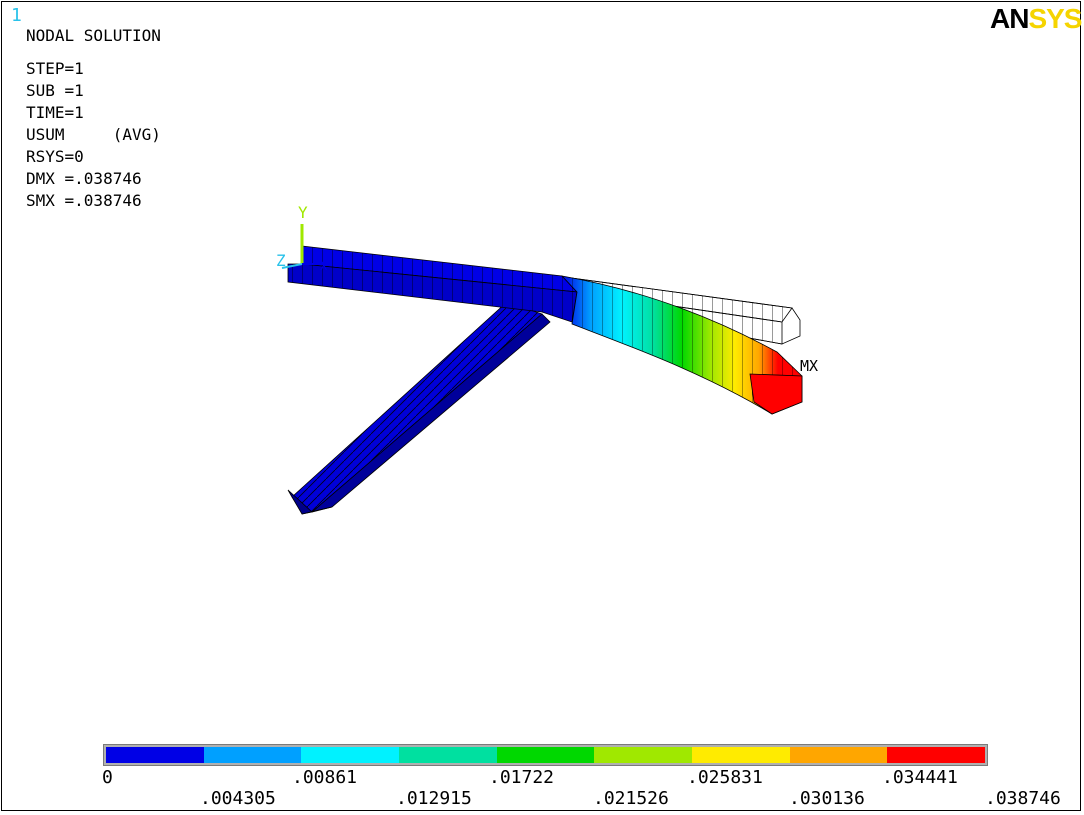  I want to click on legend-label-bottom-2: .012915, so click(434, 798).